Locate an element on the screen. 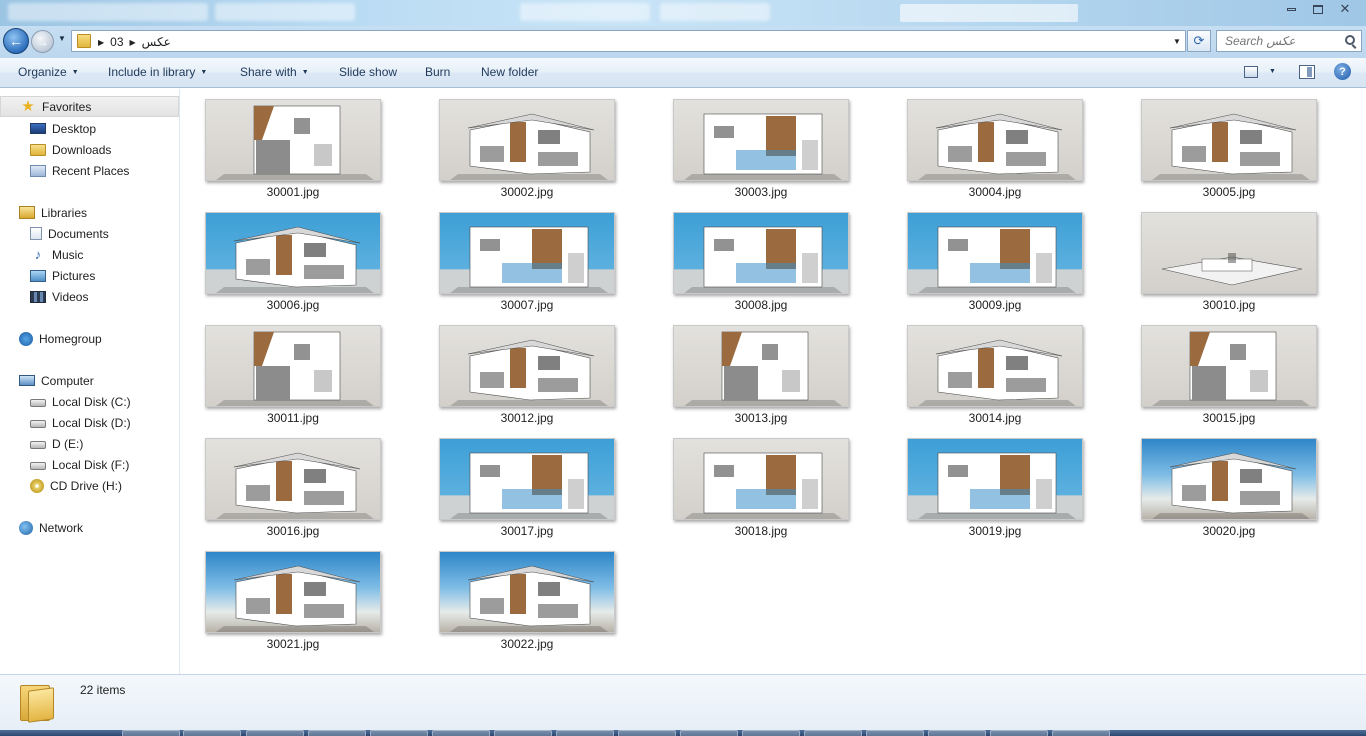 This screenshot has height=736, width=1366. file-tile: 30005.jpg is located at coordinates (1229, 144).